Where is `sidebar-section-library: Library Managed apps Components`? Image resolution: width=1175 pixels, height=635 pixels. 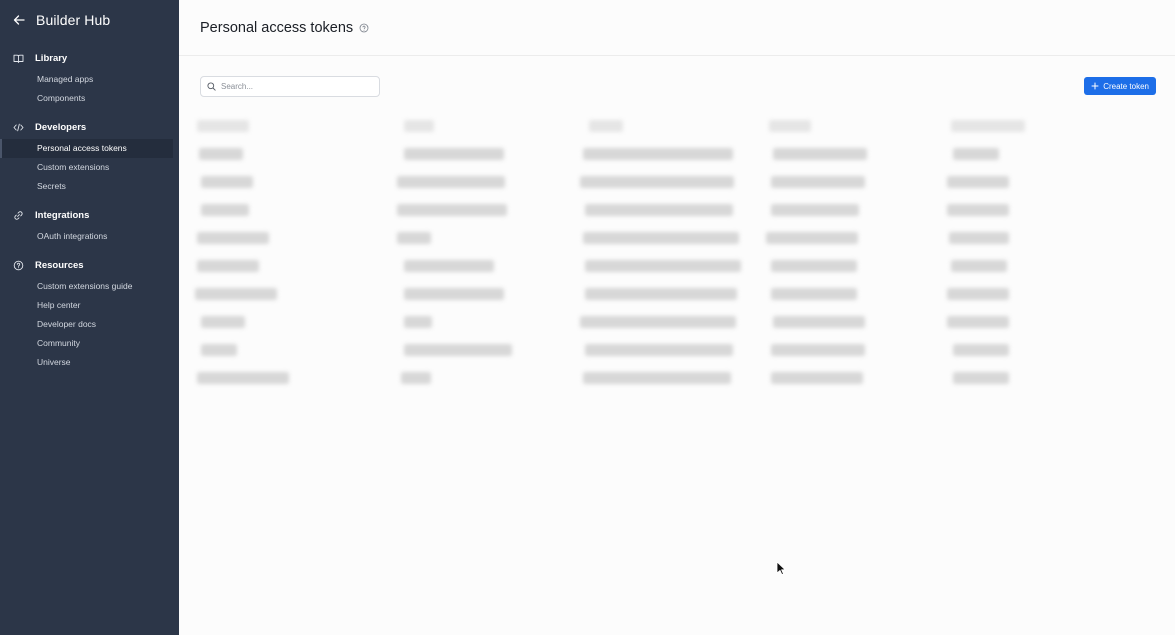
sidebar-section-library: Library Managed apps Components is located at coordinates (89, 78).